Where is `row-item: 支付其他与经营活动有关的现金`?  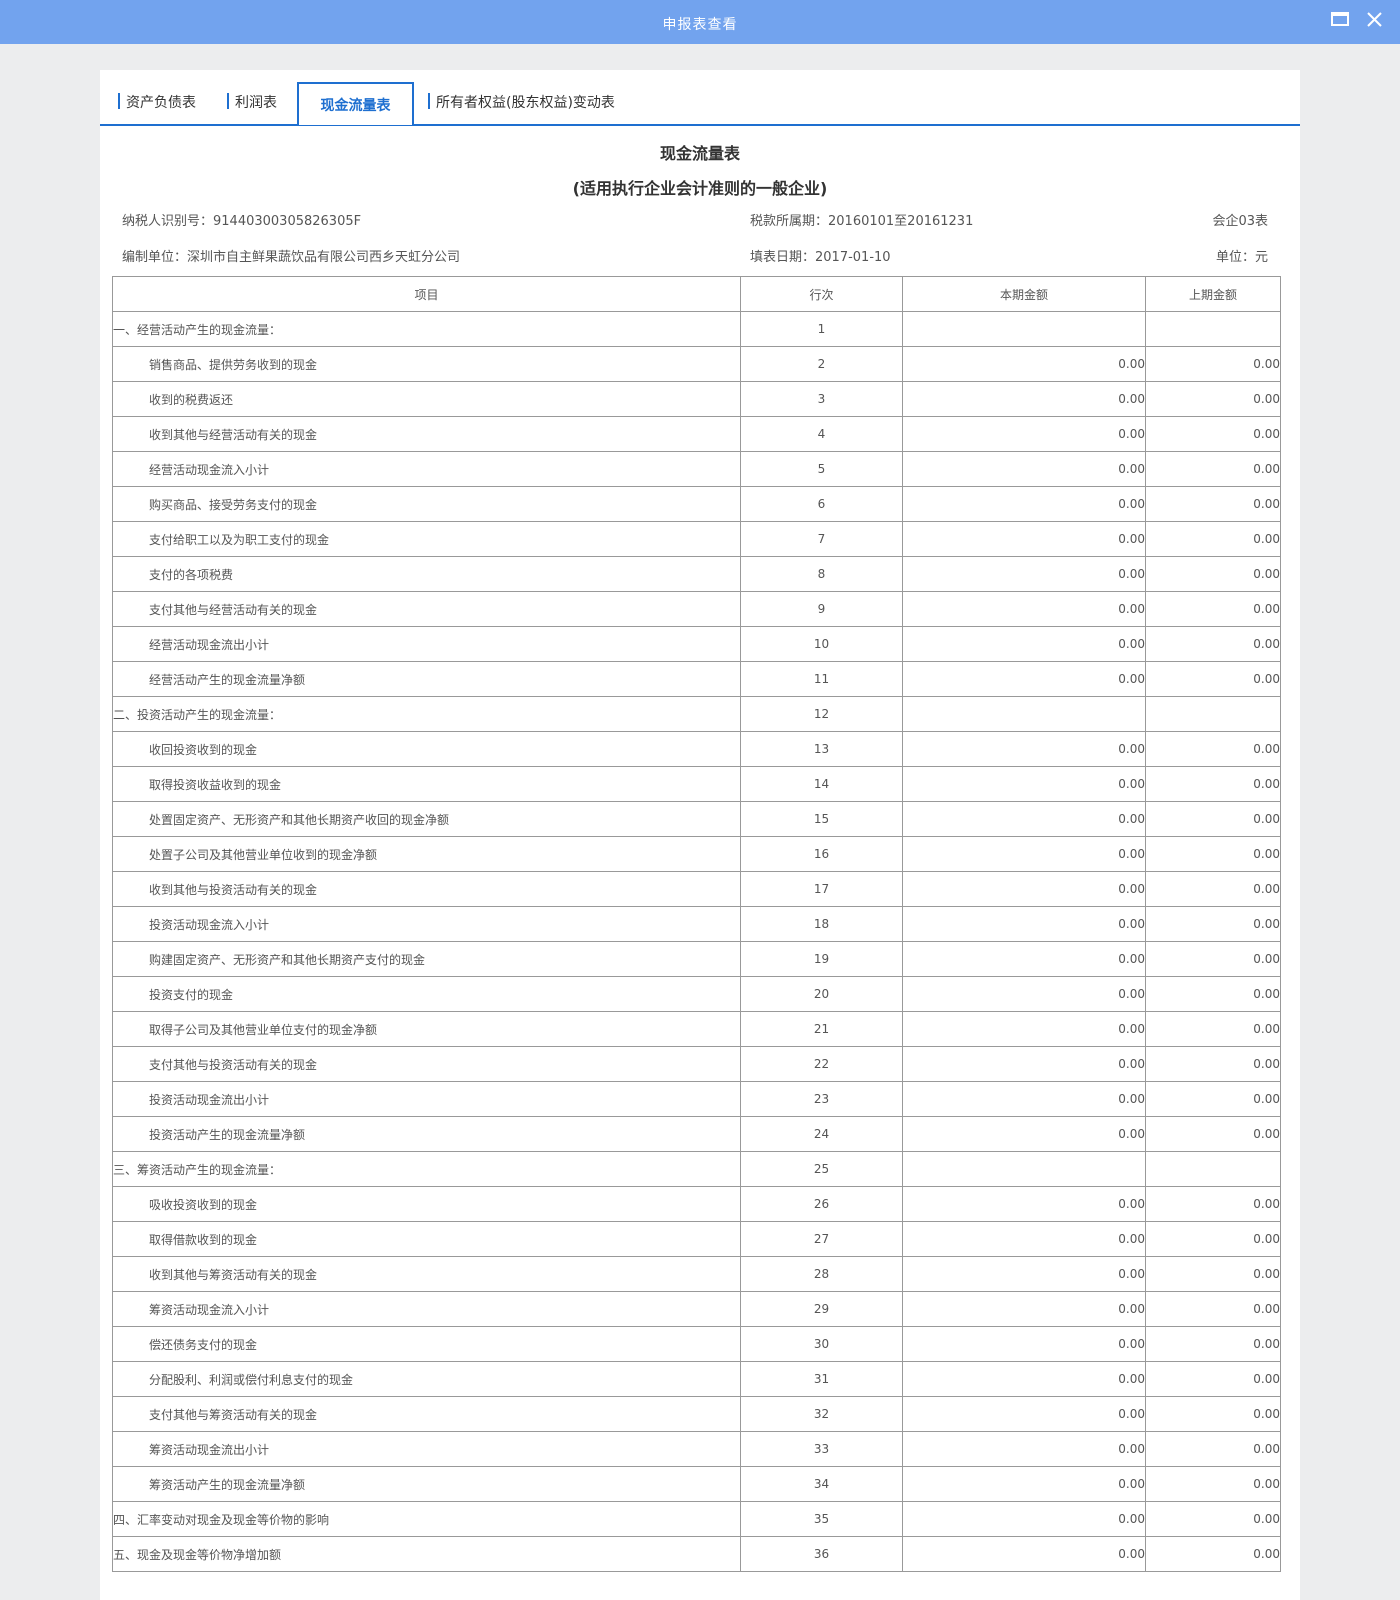
row-item: 支付其他与经营活动有关的现金 is located at coordinates (426, 609).